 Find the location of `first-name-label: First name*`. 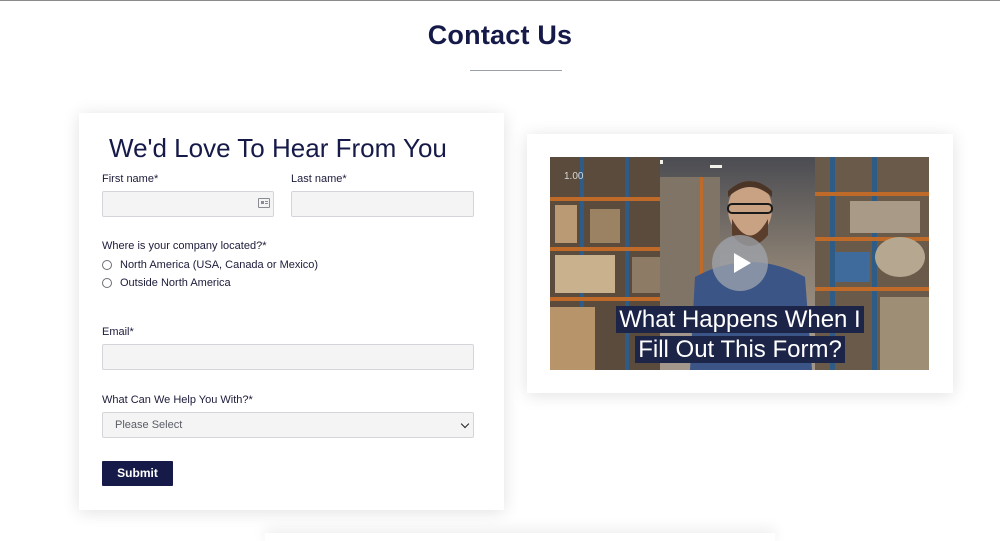

first-name-label: First name* is located at coordinates (130, 179).